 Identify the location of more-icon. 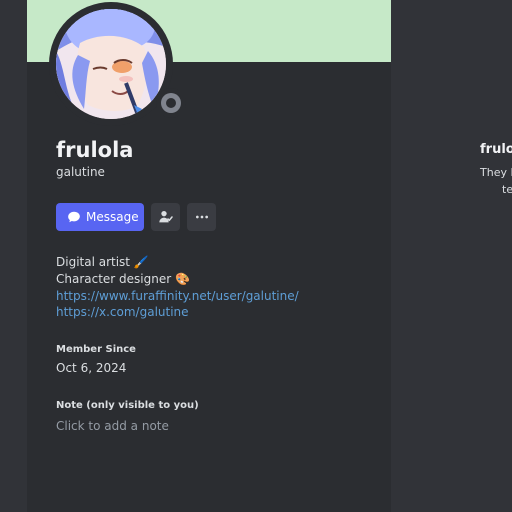
(201, 217).